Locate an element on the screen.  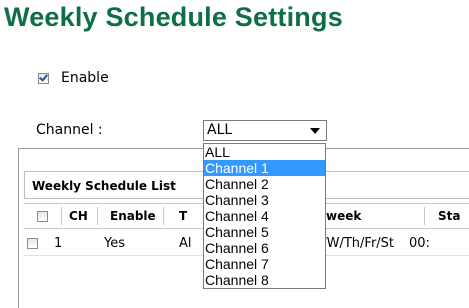
channel-option-7: Channel 7 is located at coordinates (264, 264).